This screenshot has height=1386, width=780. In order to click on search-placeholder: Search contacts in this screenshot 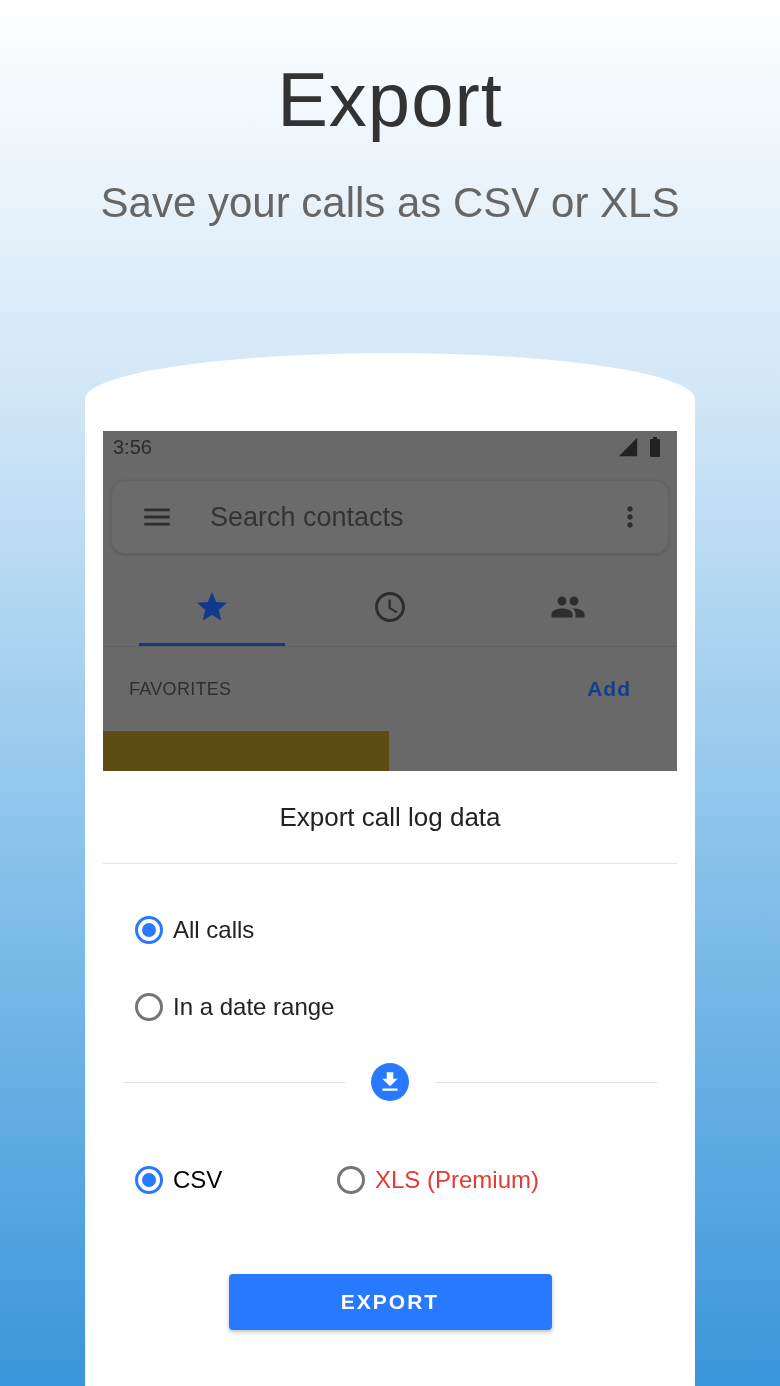, I will do `click(307, 517)`.